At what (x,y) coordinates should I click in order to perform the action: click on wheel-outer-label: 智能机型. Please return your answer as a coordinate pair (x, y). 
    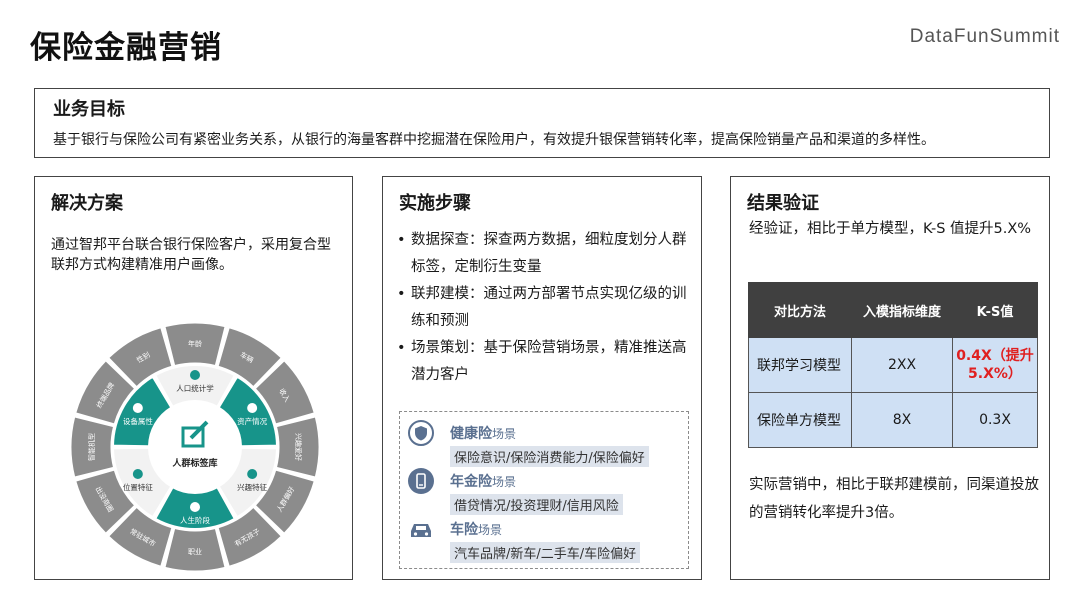
    Looking at the image, I should click on (91, 447).